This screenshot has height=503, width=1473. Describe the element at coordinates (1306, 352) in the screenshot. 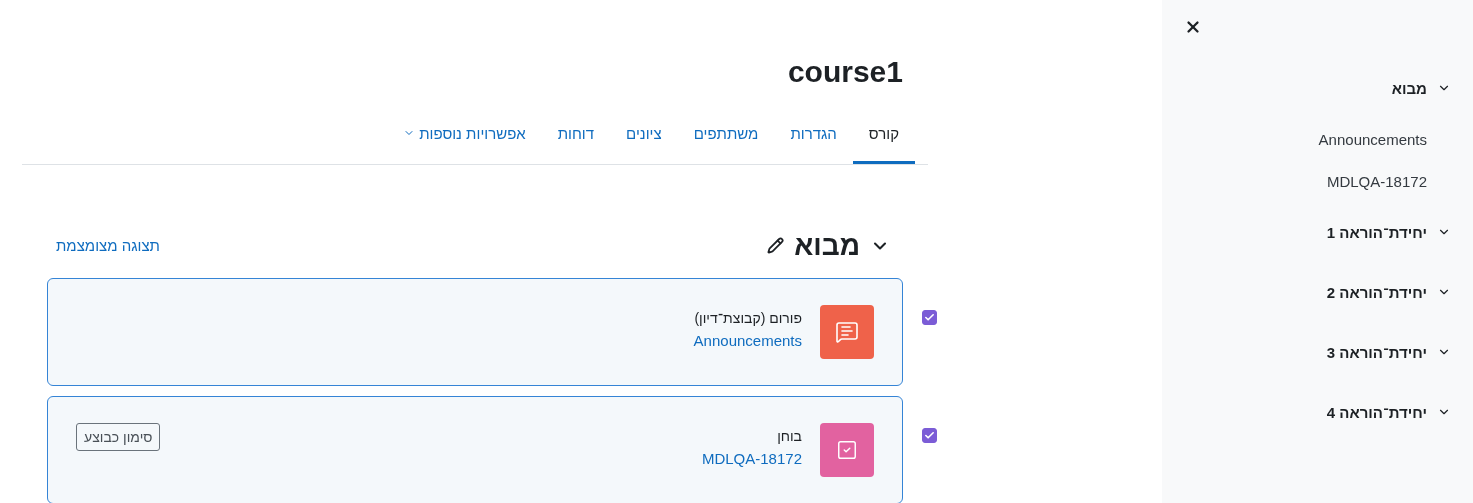

I see `drawer-section: יחידת־הוראה 3` at that location.